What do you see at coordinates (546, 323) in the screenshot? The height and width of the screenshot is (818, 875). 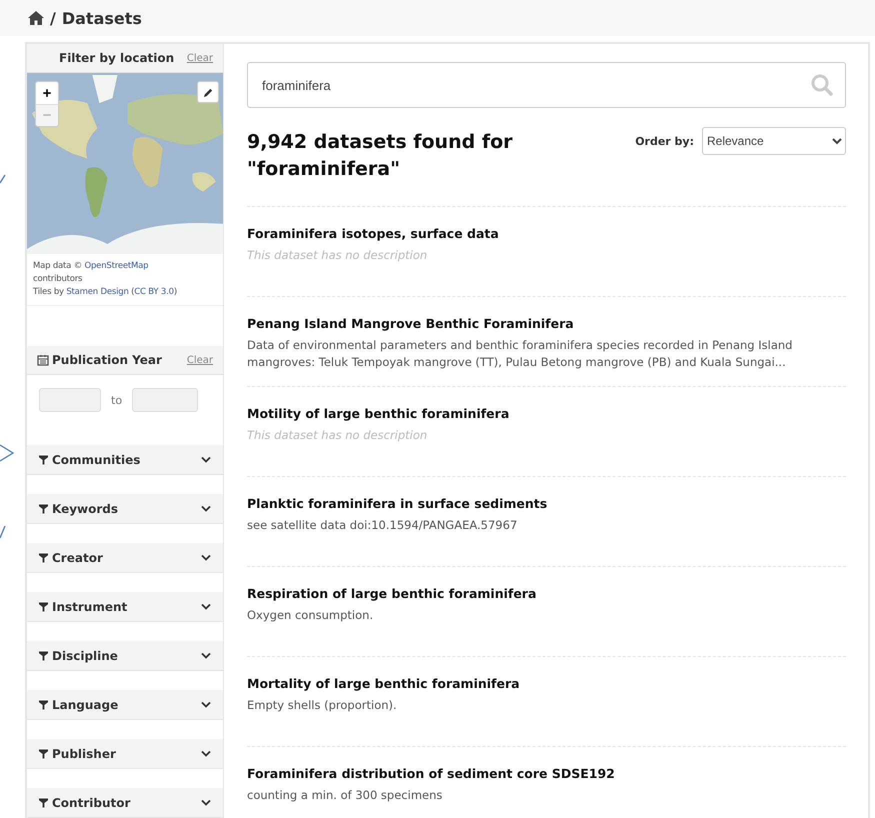 I see `dataset-title-link: Penang Island Mangrove Benthic Foraminifera` at bounding box center [546, 323].